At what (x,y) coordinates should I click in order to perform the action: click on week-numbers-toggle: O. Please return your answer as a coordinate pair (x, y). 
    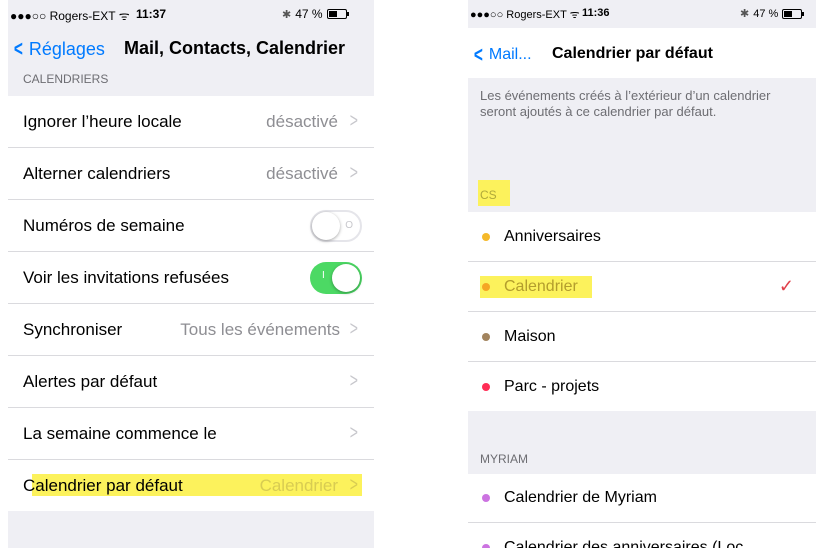
    Looking at the image, I should click on (336, 225).